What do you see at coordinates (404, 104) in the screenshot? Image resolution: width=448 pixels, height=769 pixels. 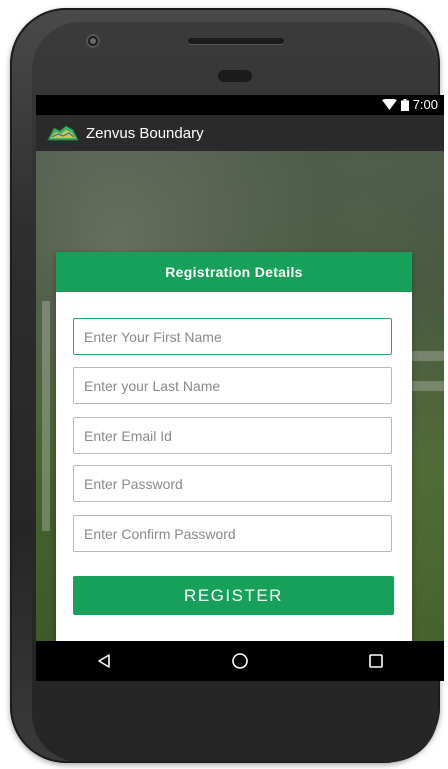 I see `battery-icon` at bounding box center [404, 104].